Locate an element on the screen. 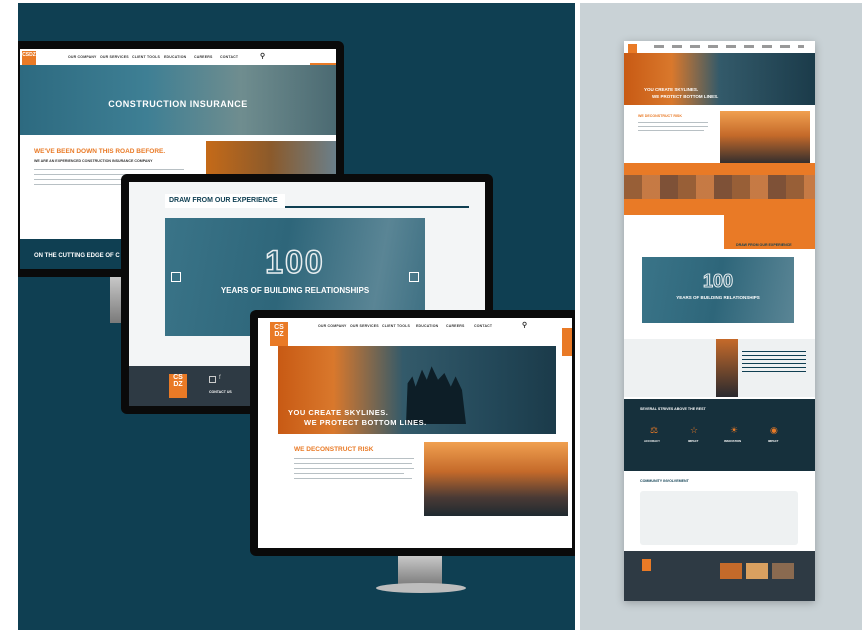 Image resolution: width=865 pixels, height=632 pixels. footer-title: ON THE CUTTING EDGE OF C is located at coordinates (77, 256).